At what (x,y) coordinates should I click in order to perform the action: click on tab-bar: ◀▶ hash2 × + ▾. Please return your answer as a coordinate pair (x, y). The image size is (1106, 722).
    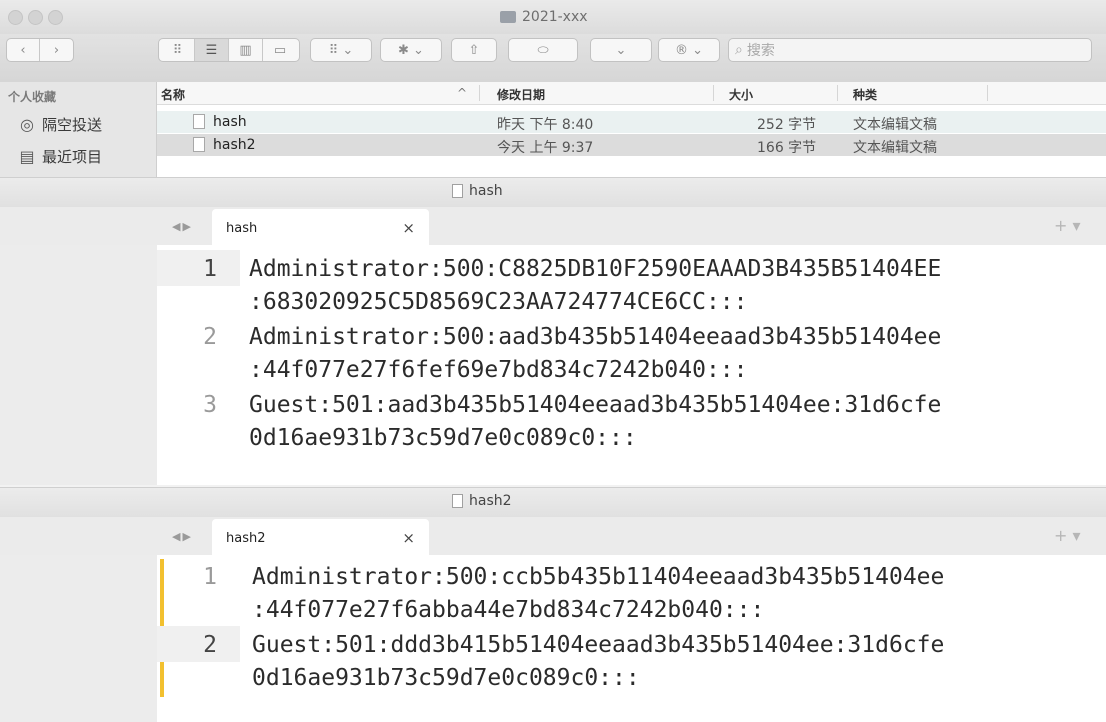
    Looking at the image, I should click on (553, 537).